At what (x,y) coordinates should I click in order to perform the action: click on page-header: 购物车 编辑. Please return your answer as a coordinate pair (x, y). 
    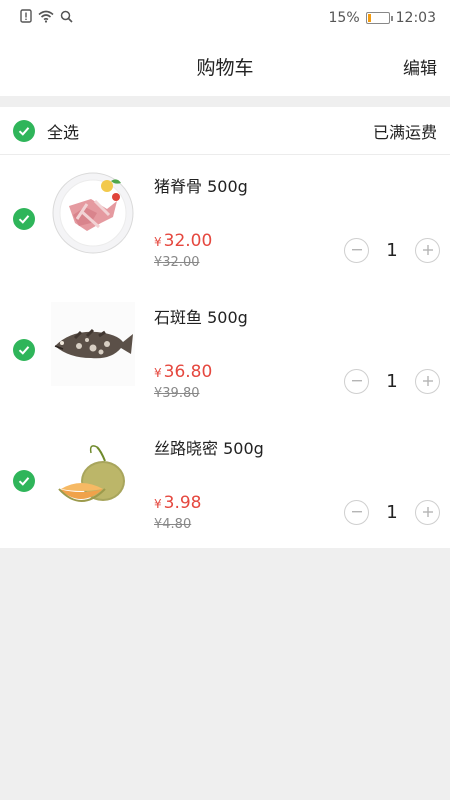
    Looking at the image, I should click on (225, 66).